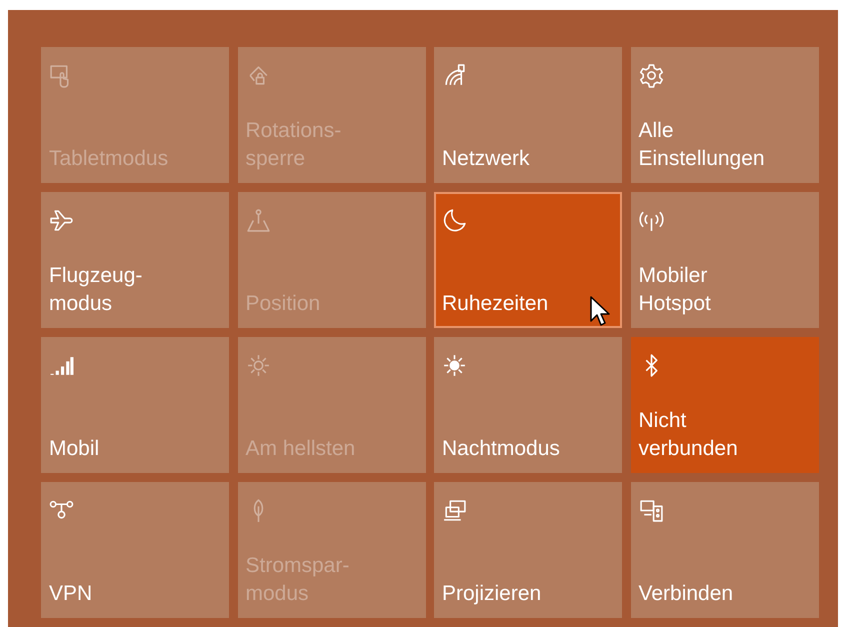 This screenshot has height=627, width=845. I want to click on location-icon, so click(258, 220).